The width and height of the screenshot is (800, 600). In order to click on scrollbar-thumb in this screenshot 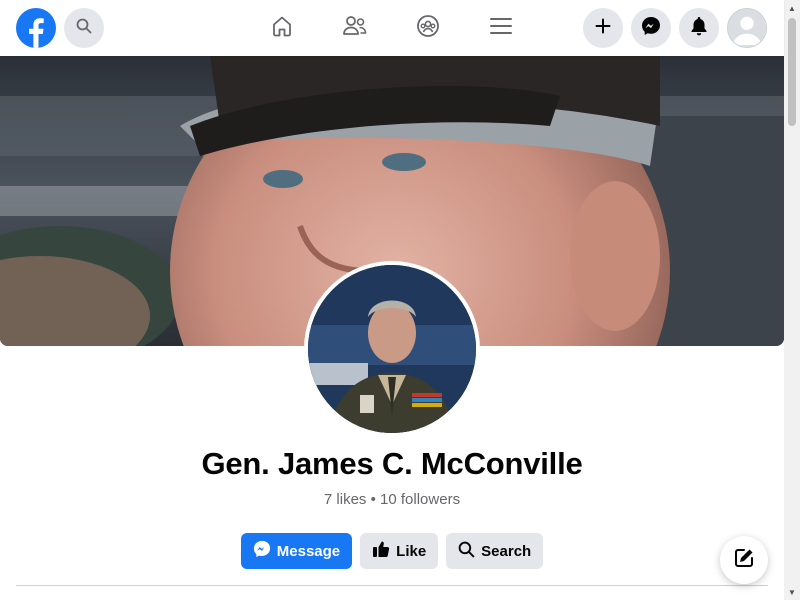, I will do `click(792, 72)`.